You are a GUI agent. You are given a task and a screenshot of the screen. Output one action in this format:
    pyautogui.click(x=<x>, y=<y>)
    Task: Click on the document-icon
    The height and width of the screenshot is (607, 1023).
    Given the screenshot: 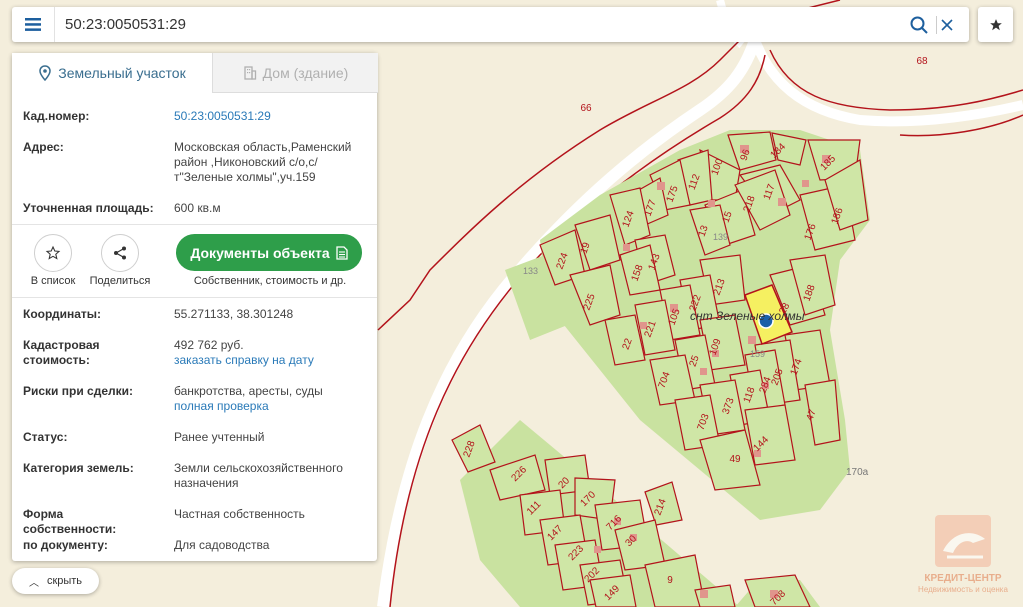 What is the action you would take?
    pyautogui.click(x=341, y=252)
    